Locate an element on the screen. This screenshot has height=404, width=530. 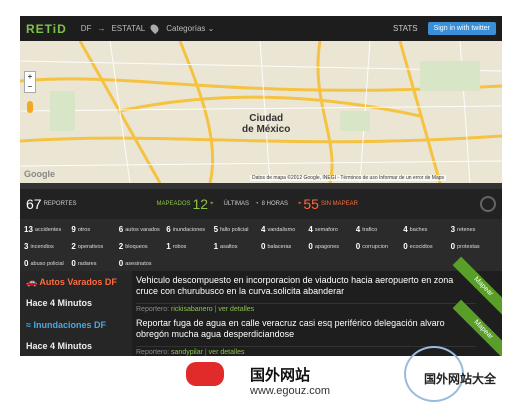
hours-label: 8 HORAS is located at coordinates (274, 204).